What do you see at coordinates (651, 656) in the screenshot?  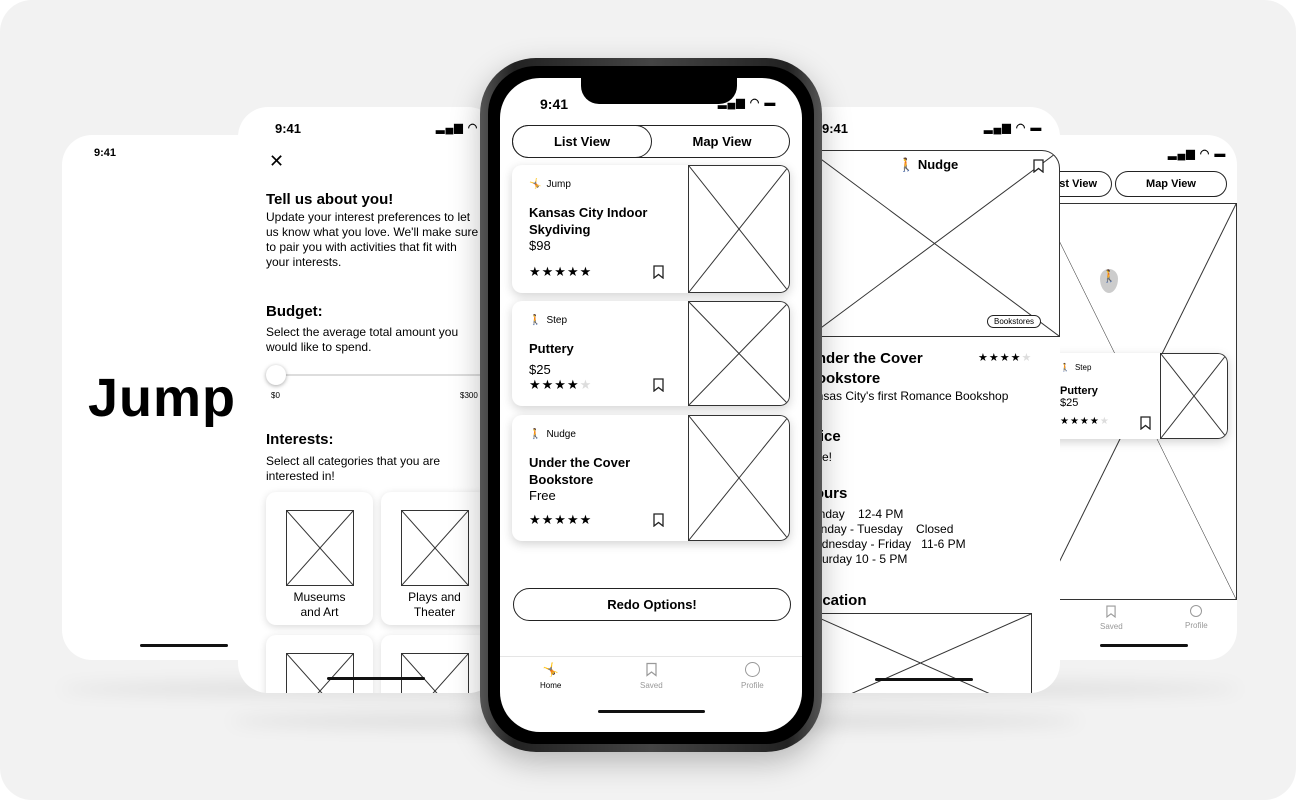 I see `tab-bar-divider` at bounding box center [651, 656].